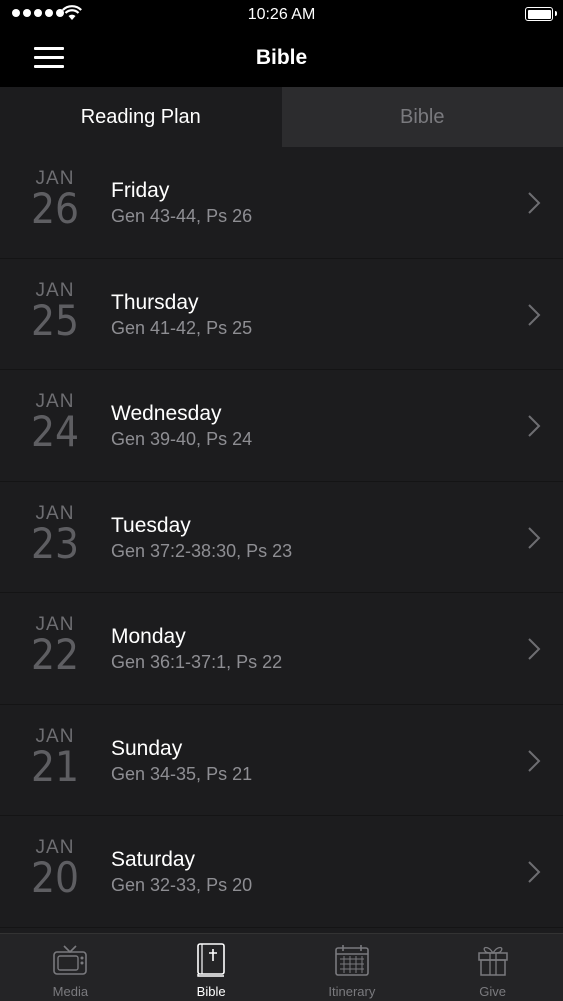 The image size is (563, 1001). Describe the element at coordinates (211, 991) in the screenshot. I see `tab-label: Bible` at that location.